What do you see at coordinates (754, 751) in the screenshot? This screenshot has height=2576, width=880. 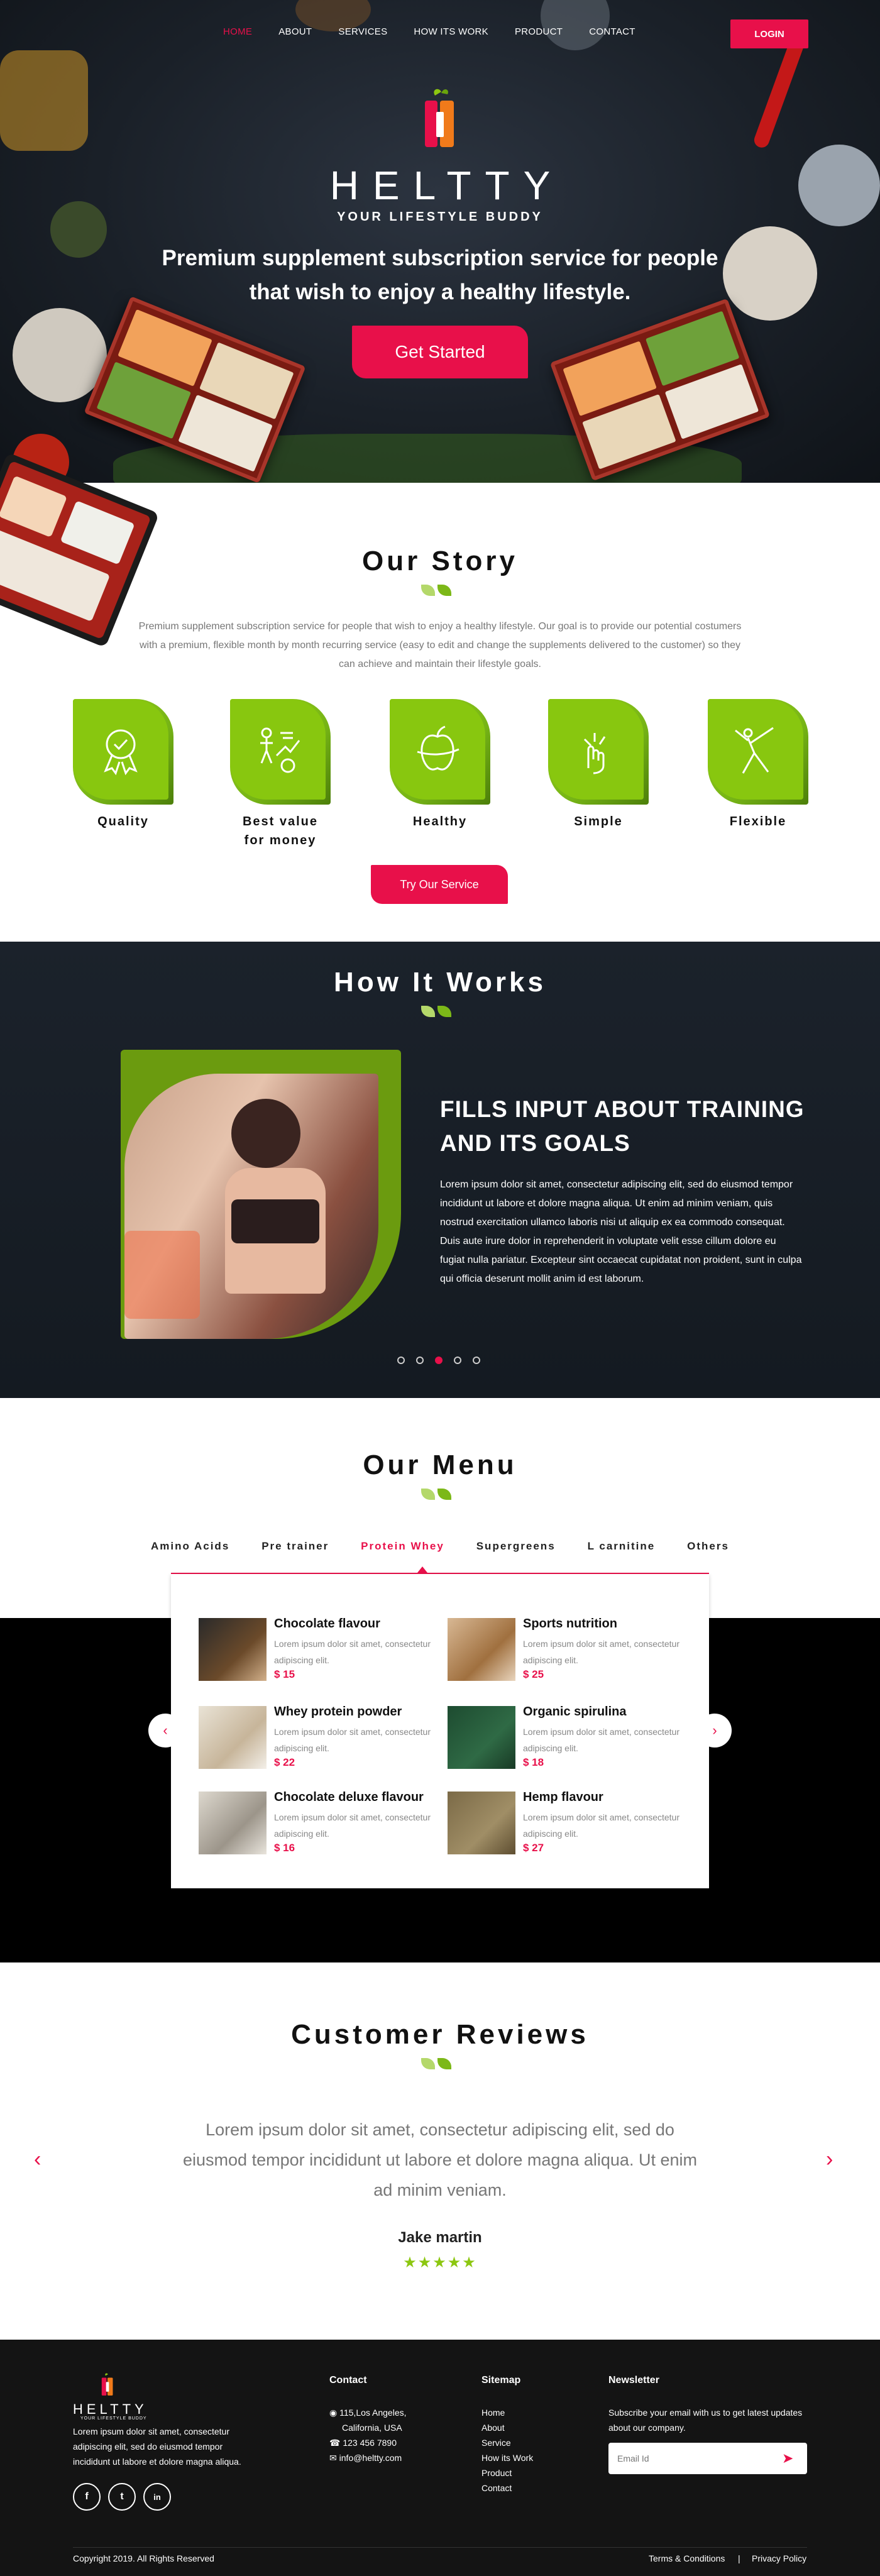 I see `yoga-pose-icon` at bounding box center [754, 751].